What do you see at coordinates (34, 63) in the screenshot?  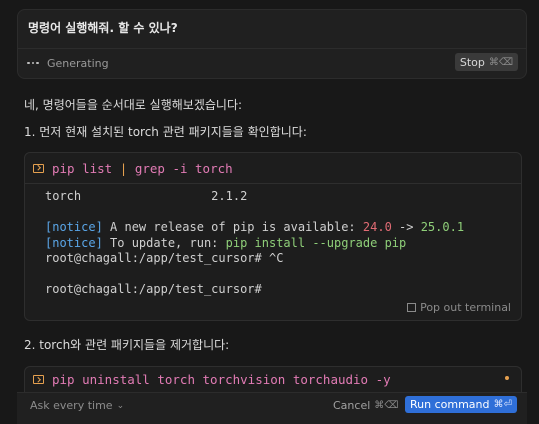 I see `ellipsis-icon` at bounding box center [34, 63].